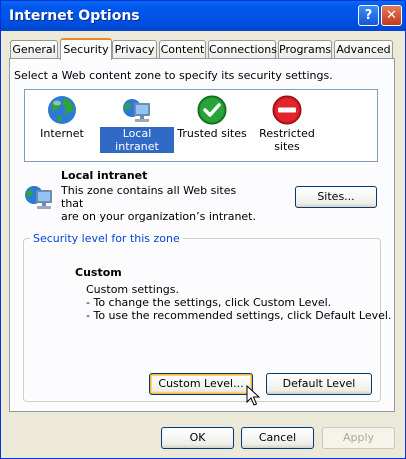  I want to click on zone-restricted-sites: Restricted sites, so click(287, 123).